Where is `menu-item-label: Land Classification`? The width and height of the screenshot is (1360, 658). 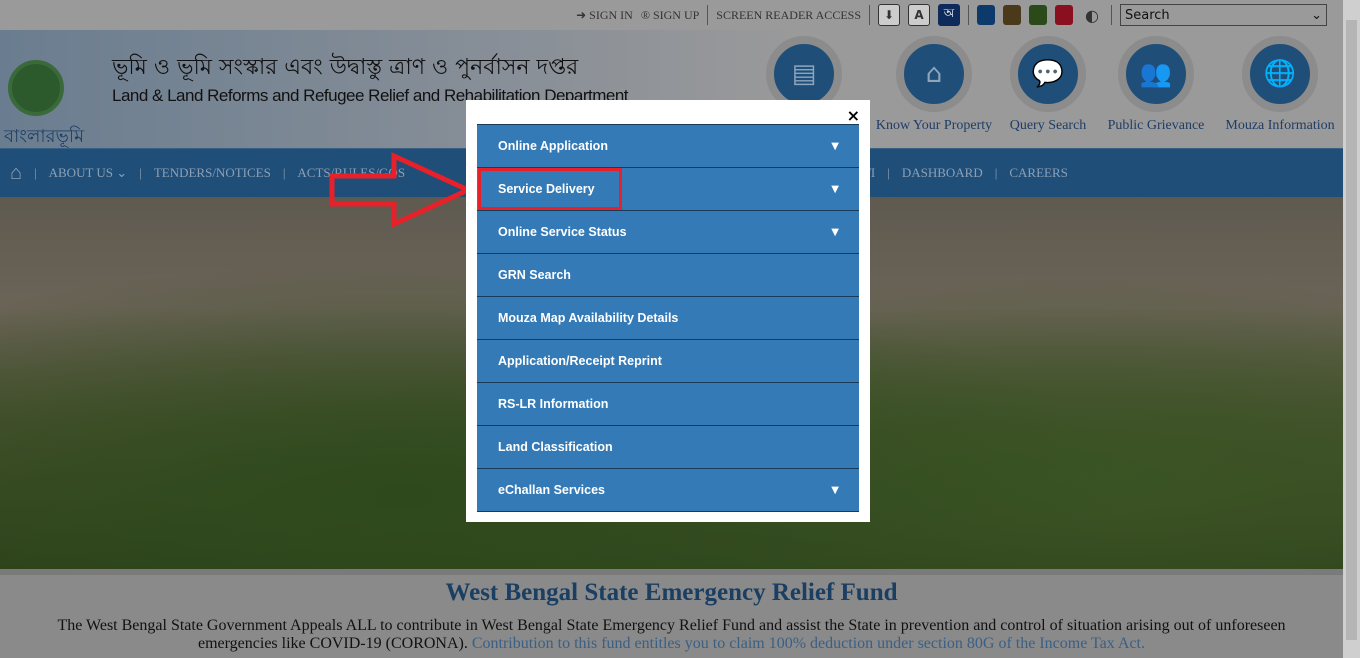 menu-item-label: Land Classification is located at coordinates (555, 447).